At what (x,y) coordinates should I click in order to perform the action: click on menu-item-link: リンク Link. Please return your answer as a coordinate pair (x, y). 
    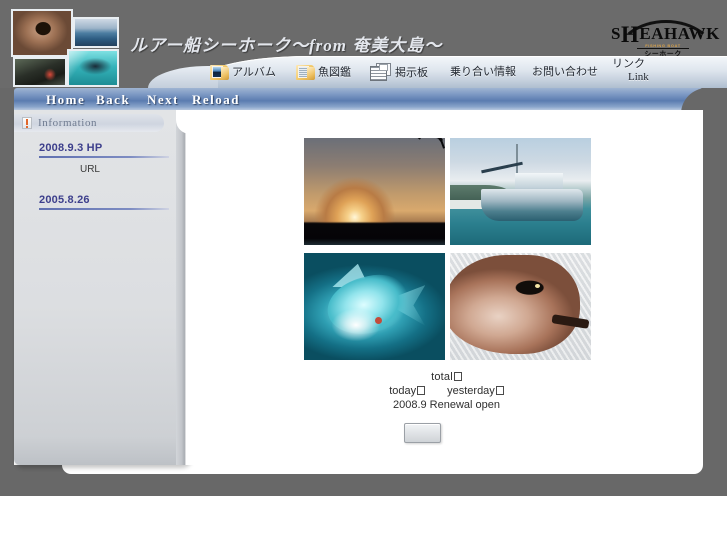
    Looking at the image, I should click on (630, 70).